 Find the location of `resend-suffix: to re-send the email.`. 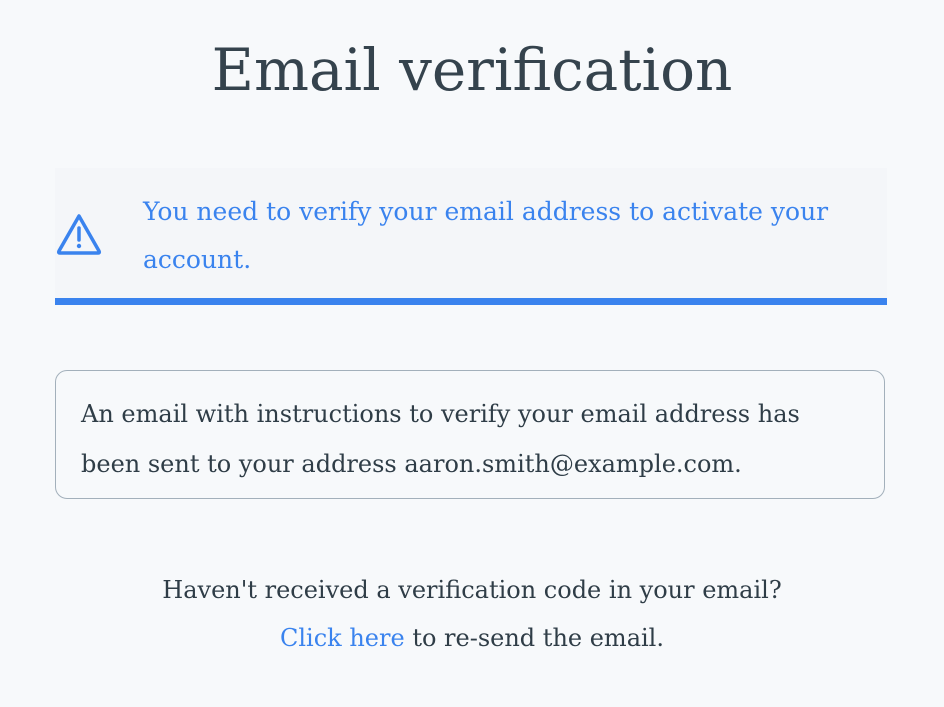

resend-suffix: to re-send the email. is located at coordinates (534, 638).